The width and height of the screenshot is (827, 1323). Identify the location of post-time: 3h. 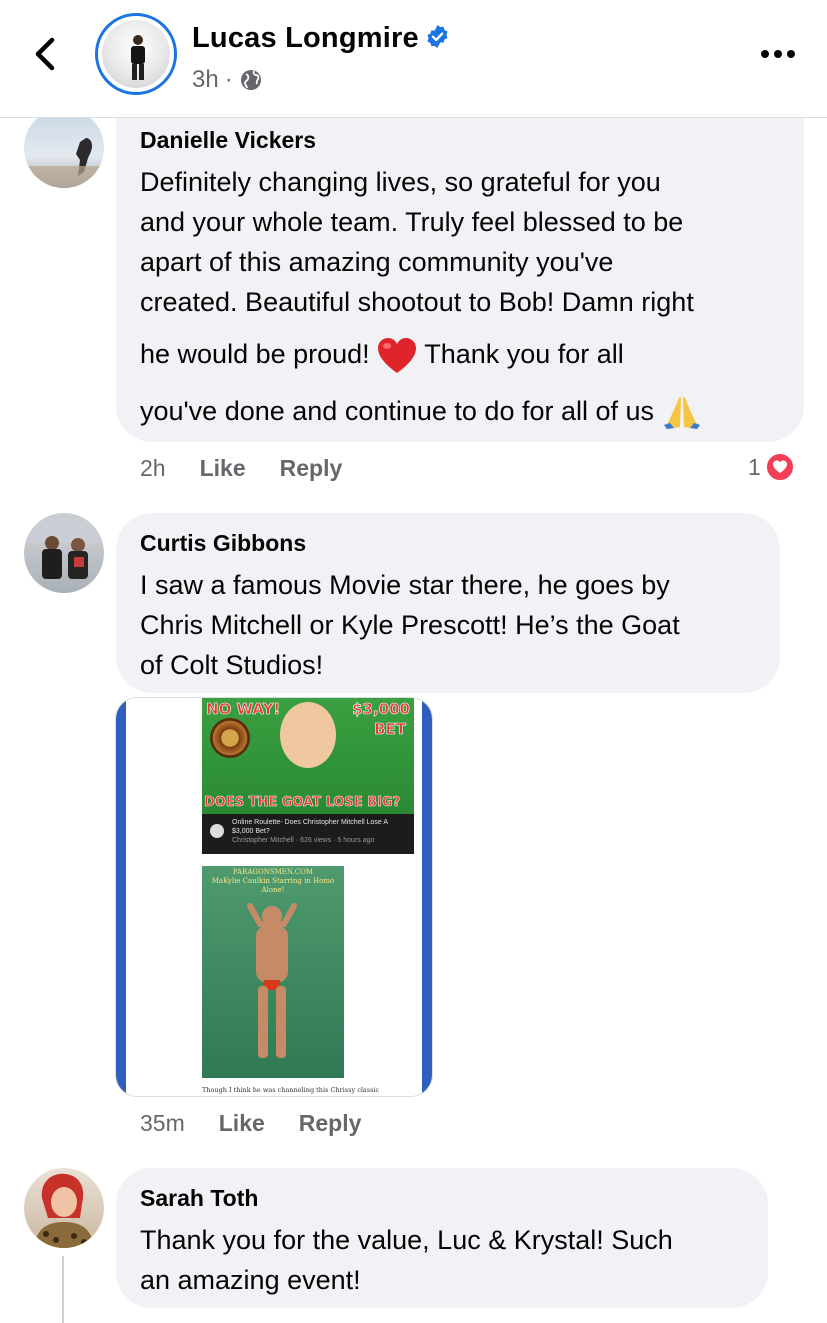
(205, 79).